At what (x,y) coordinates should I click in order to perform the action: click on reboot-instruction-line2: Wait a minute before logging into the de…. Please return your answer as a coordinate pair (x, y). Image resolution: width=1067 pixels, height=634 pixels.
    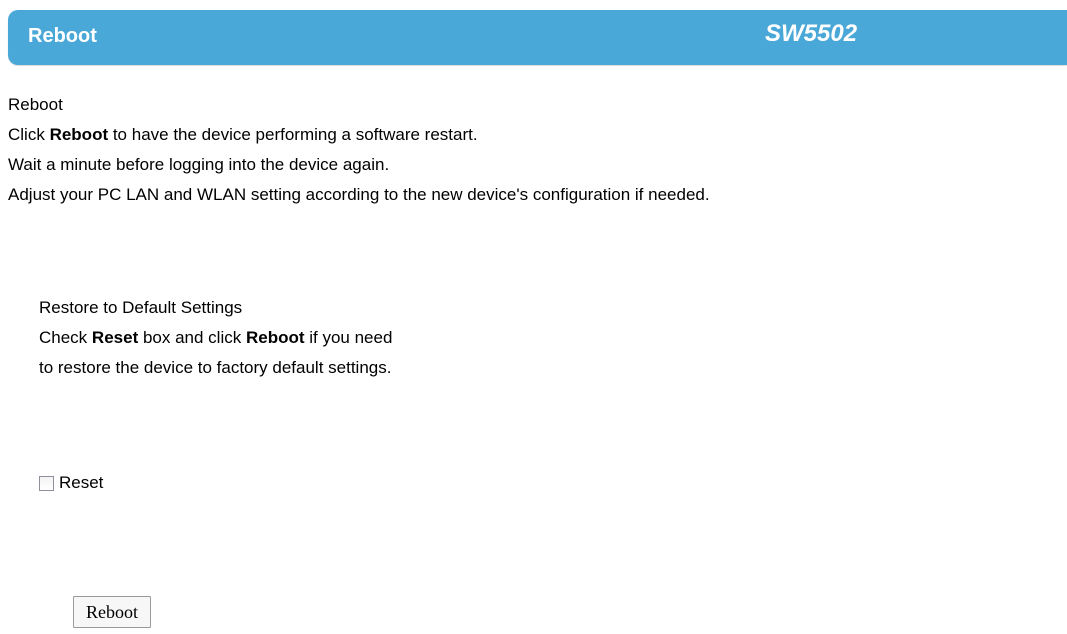
    Looking at the image, I should click on (199, 164).